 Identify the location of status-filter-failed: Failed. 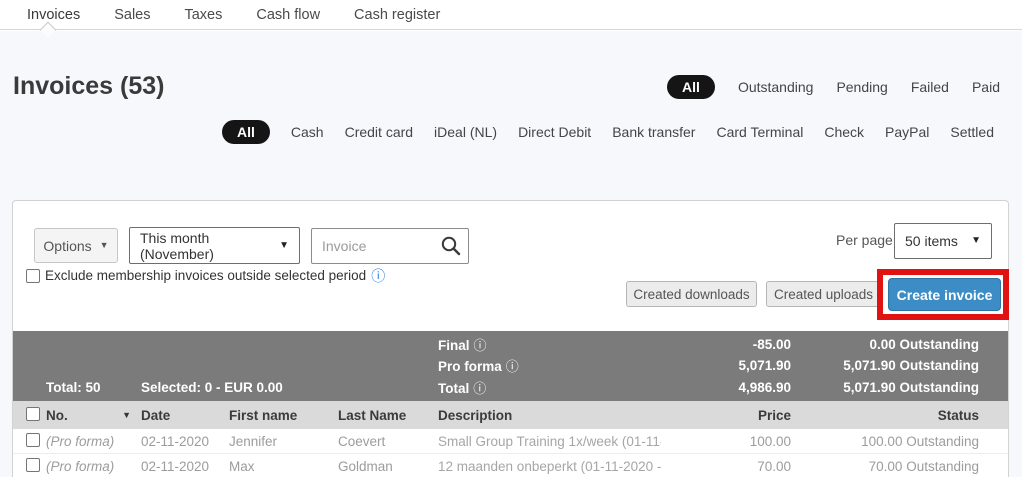
(930, 87).